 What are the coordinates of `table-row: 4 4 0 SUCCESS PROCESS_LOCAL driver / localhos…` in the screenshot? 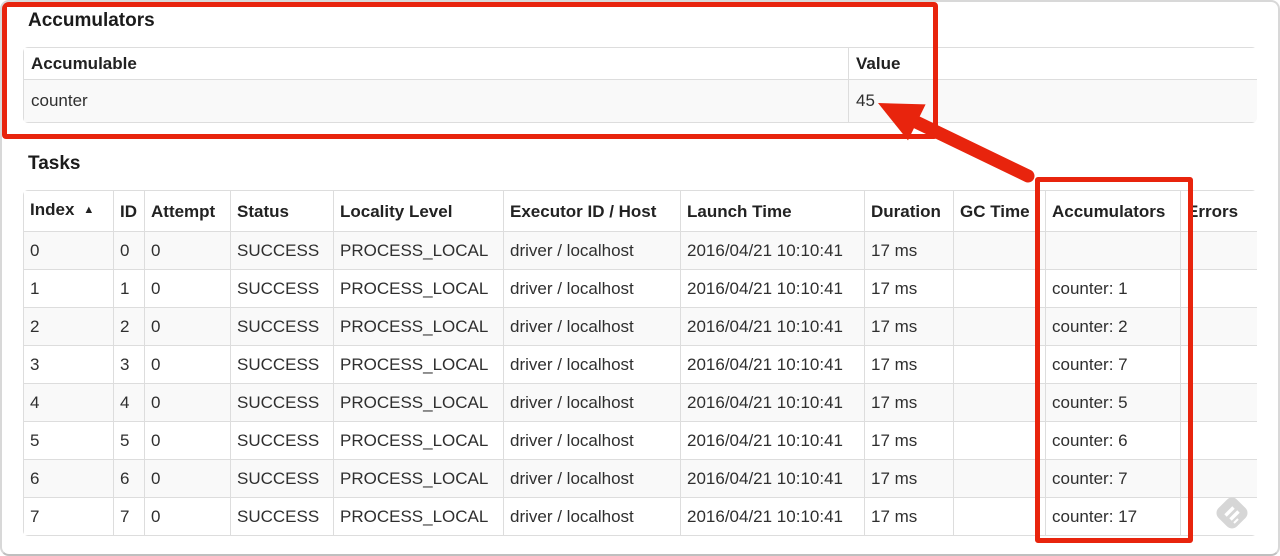 It's located at (640, 402).